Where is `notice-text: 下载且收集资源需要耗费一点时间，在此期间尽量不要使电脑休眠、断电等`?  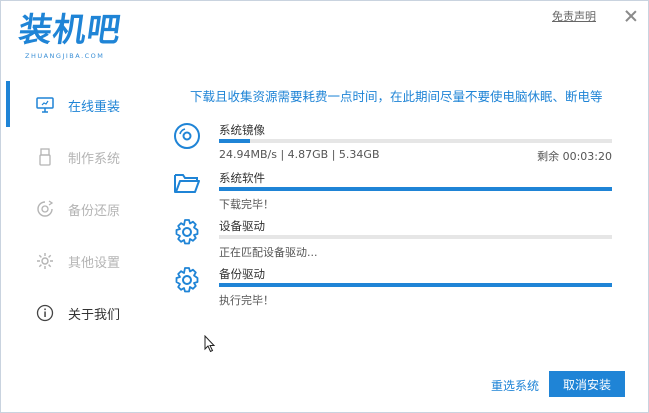
notice-text: 下载且收集资源需要耗费一点时间，在此期间尽量不要使电脑休眠、断电等 is located at coordinates (396, 96).